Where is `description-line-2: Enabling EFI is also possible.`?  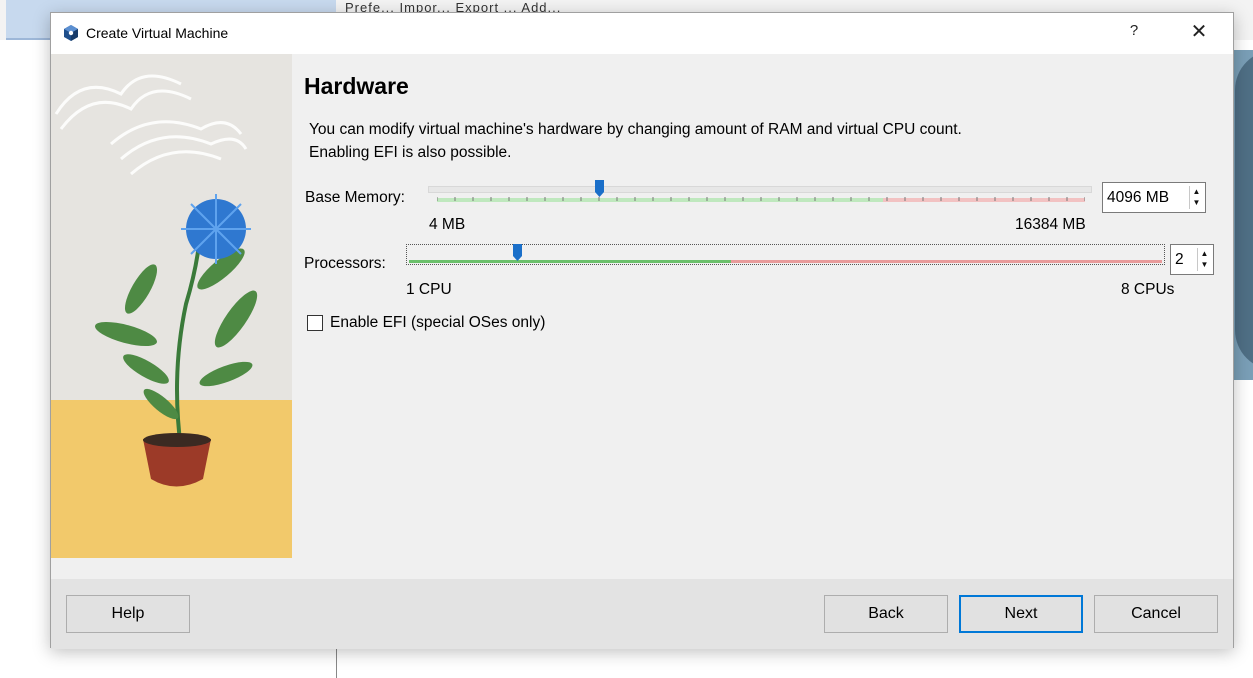
description-line-2: Enabling EFI is also possible. is located at coordinates (410, 152).